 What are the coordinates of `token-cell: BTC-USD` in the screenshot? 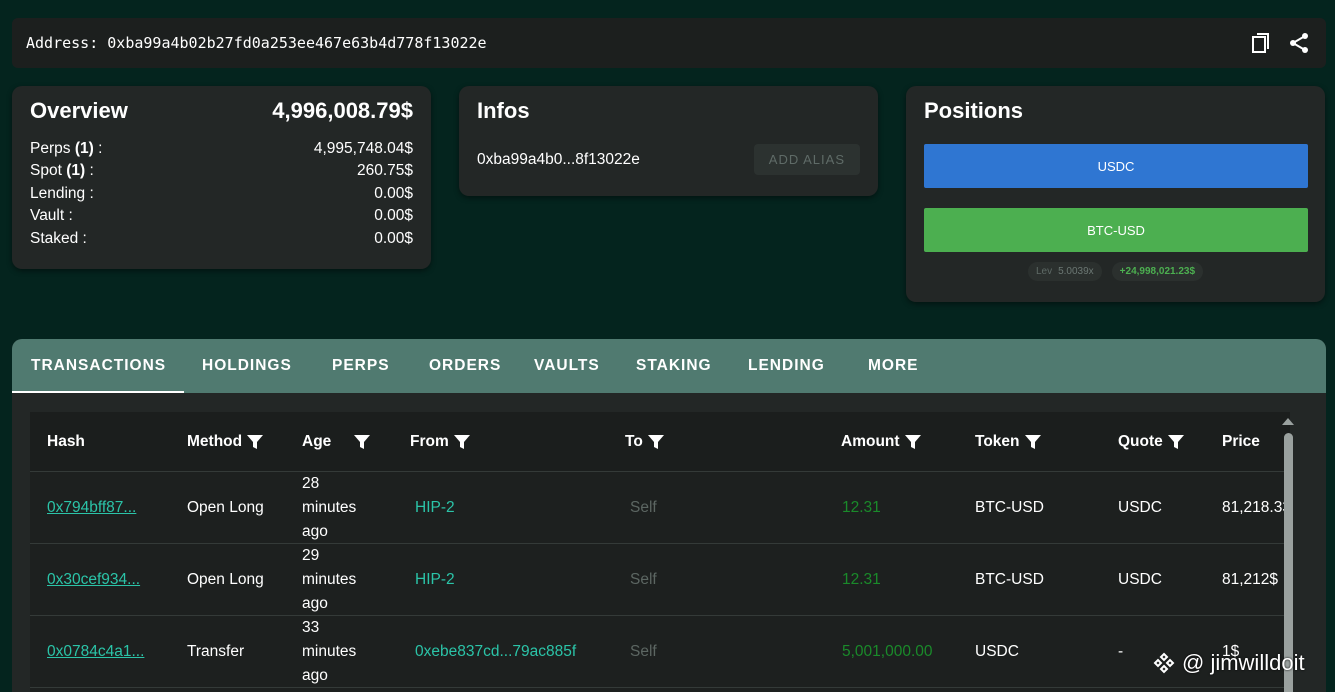 It's located at (1009, 579).